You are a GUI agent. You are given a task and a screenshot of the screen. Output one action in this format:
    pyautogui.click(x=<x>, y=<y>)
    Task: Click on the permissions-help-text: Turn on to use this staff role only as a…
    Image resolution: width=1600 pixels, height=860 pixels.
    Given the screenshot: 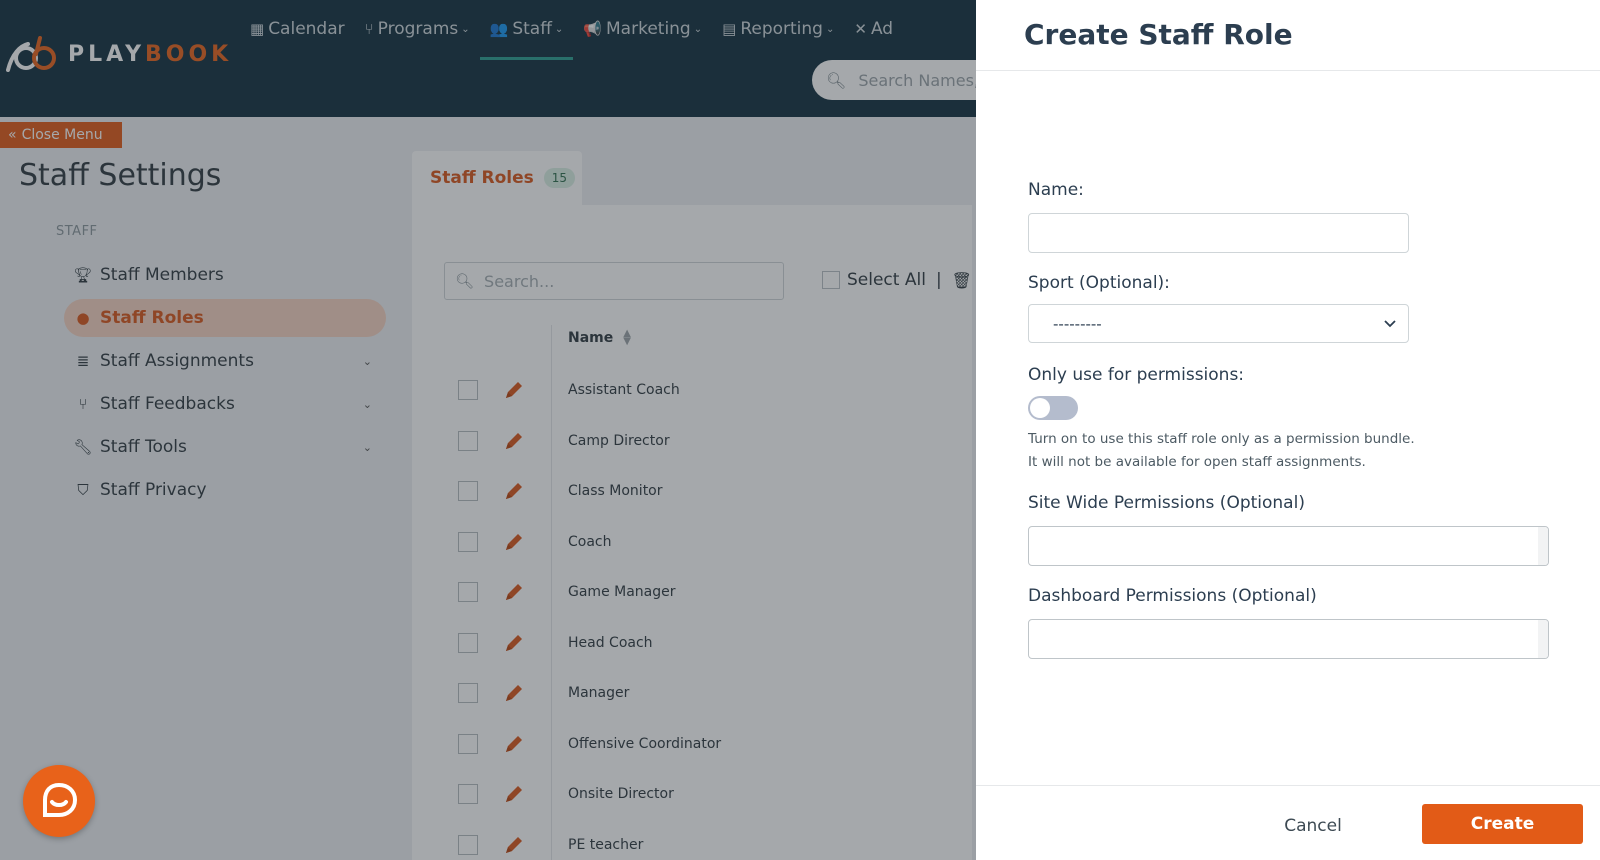 What is the action you would take?
    pyautogui.click(x=1221, y=450)
    